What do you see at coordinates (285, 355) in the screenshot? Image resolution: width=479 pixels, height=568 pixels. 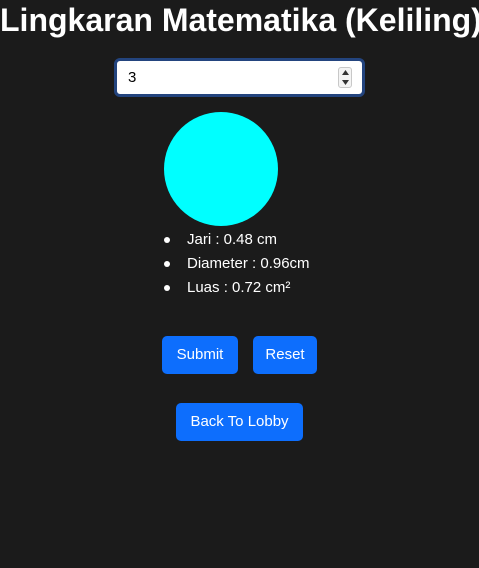 I see `reset-button: Reset` at bounding box center [285, 355].